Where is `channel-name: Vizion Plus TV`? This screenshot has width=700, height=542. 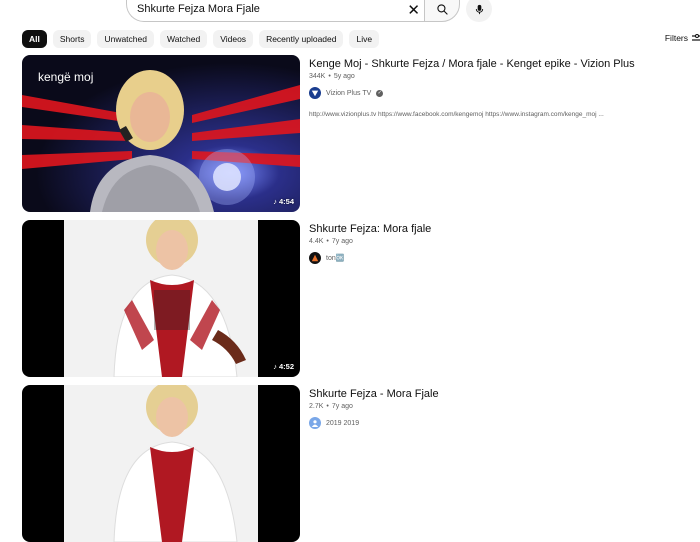 channel-name: Vizion Plus TV is located at coordinates (348, 93).